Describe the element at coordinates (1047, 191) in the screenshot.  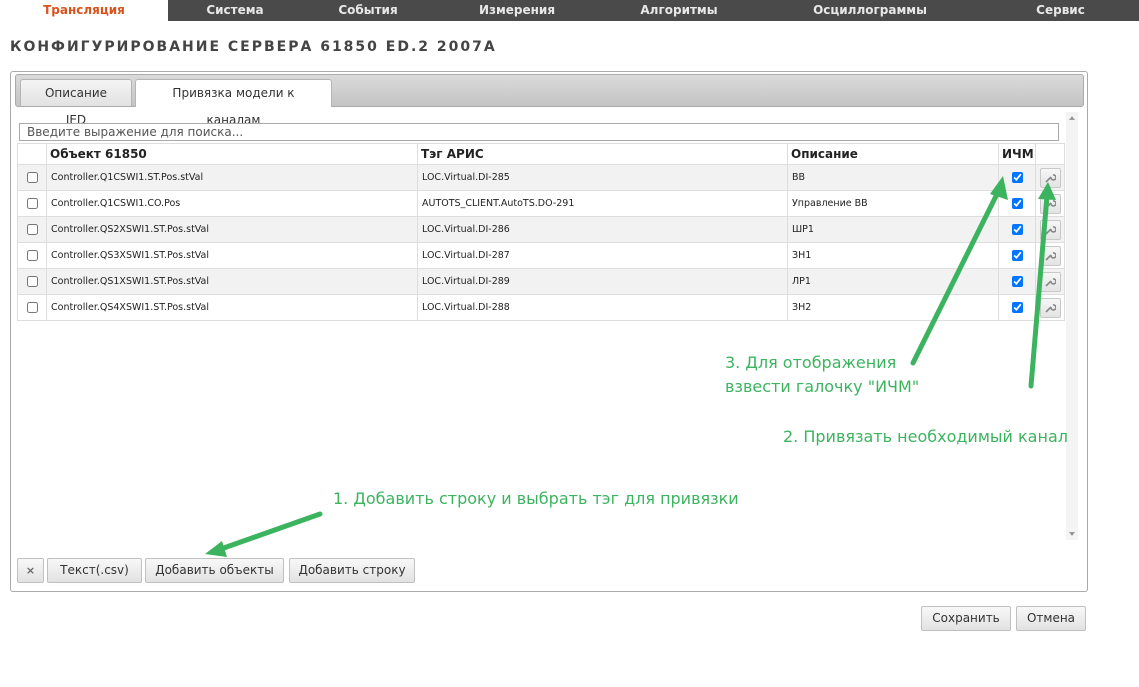
I see `arrow-head-bind` at that location.